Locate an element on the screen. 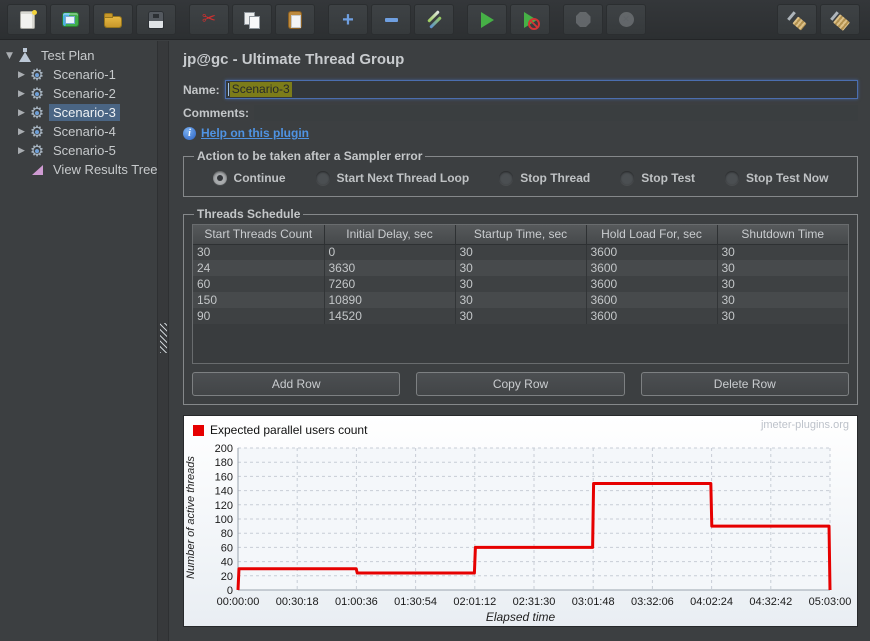 The width and height of the screenshot is (870, 641). radio-label: Stop Test is located at coordinates (668, 178).